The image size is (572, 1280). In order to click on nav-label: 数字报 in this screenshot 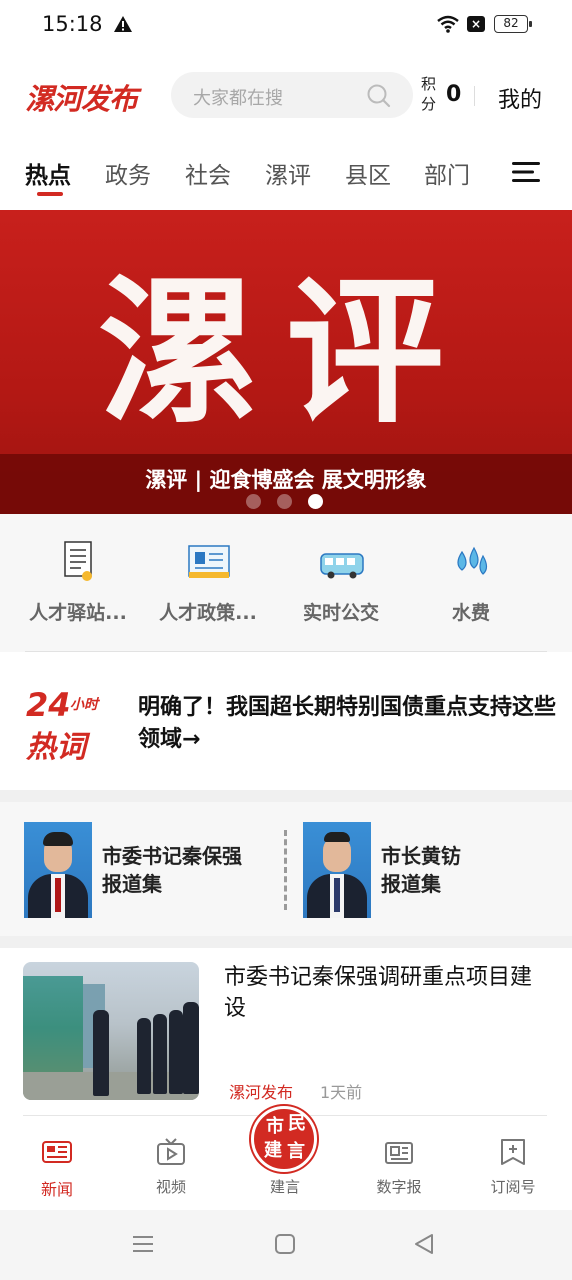, I will do `click(399, 1187)`.